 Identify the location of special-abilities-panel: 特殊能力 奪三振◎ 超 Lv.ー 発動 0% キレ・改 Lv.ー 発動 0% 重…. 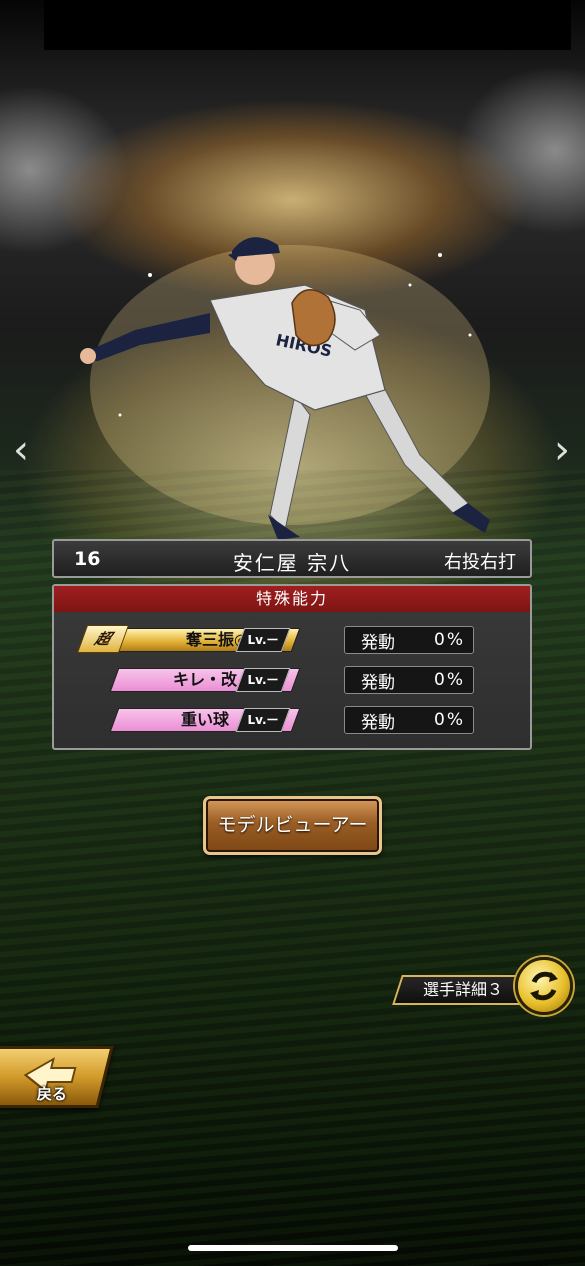
(292, 667).